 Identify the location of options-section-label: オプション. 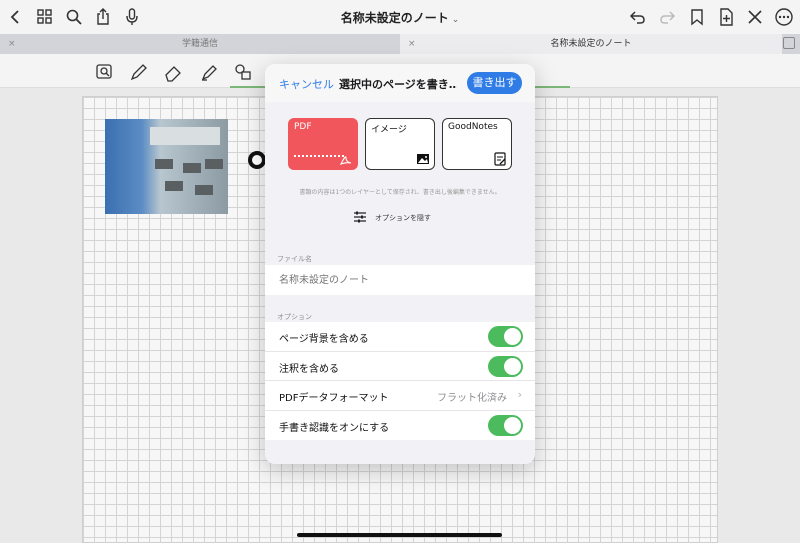
(294, 317).